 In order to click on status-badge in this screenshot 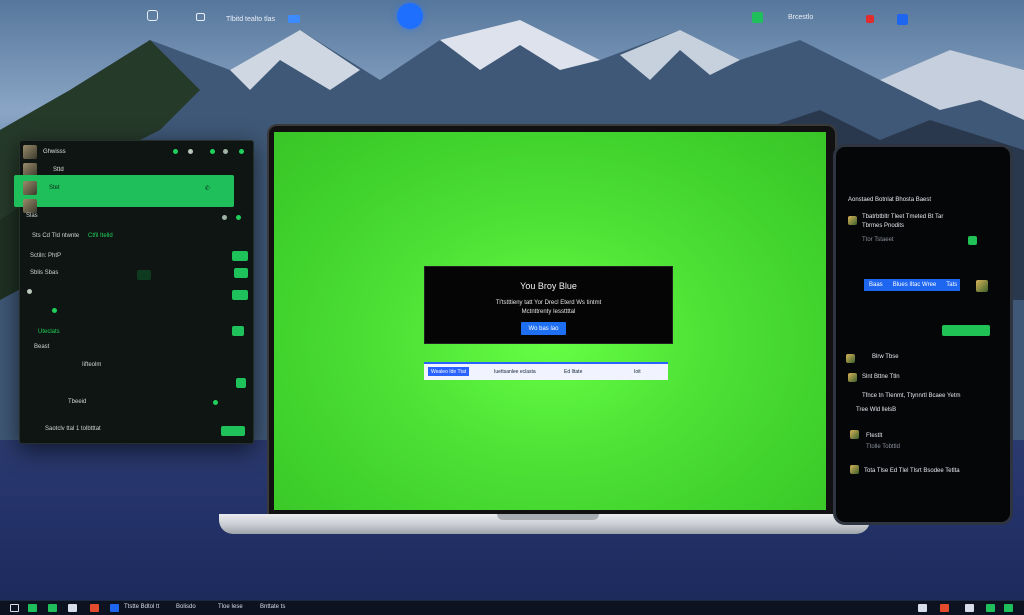, I will do `click(144, 275)`.